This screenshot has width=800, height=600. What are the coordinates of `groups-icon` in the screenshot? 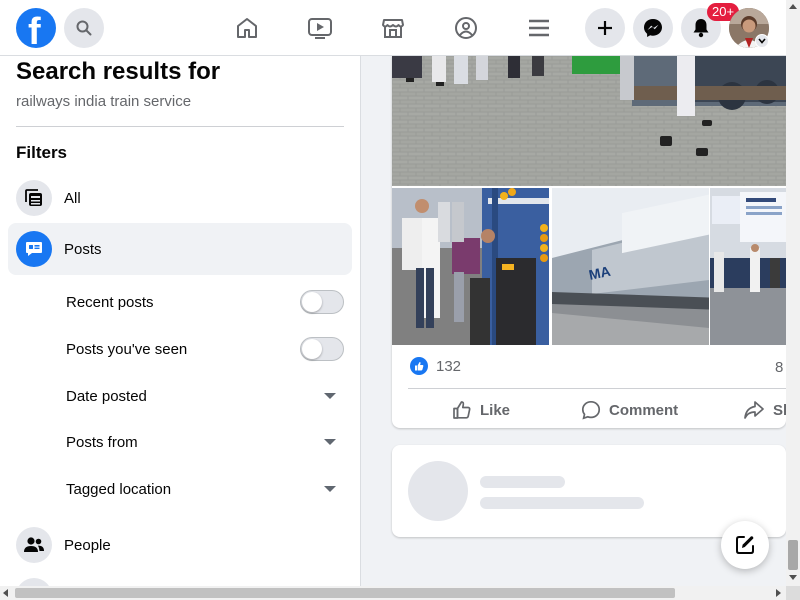 It's located at (466, 28).